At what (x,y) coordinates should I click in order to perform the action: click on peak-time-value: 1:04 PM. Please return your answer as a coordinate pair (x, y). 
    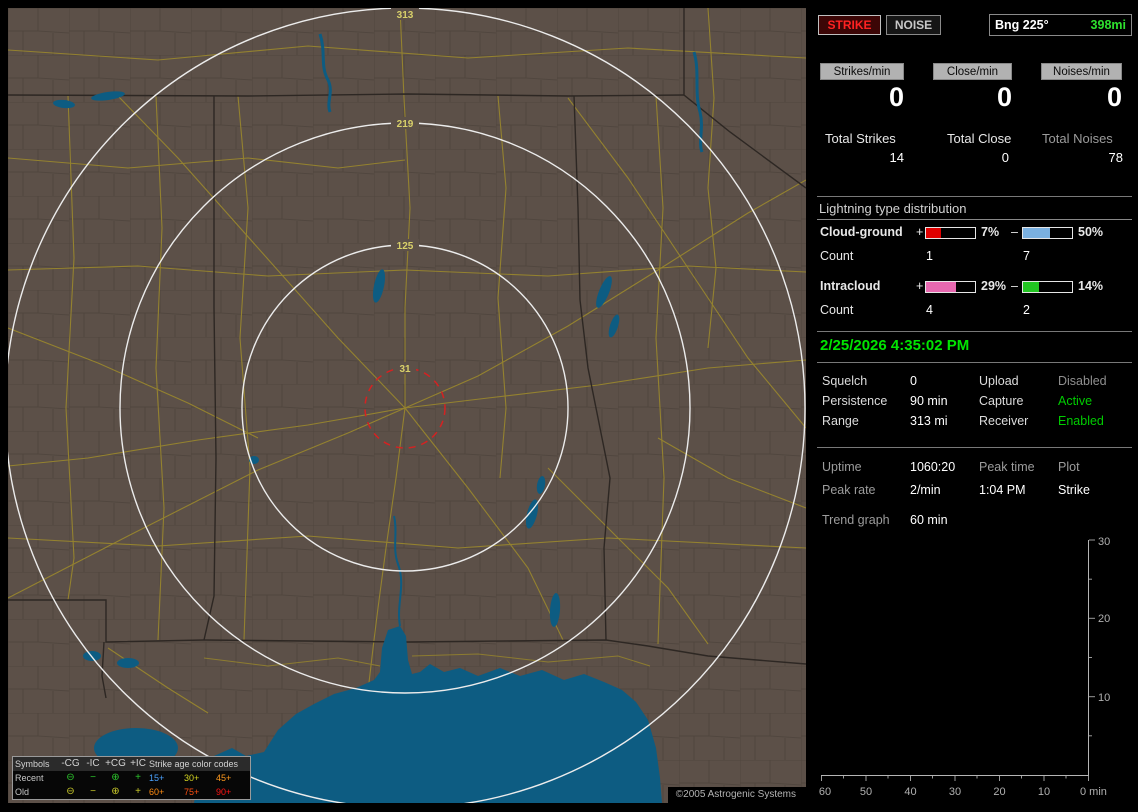
    Looking at the image, I should click on (1002, 490).